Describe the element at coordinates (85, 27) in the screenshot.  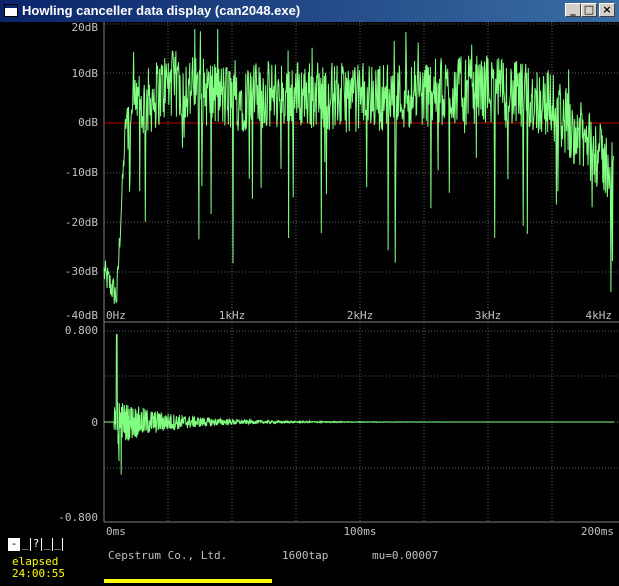
I see `y-tick-20db: 20dB` at that location.